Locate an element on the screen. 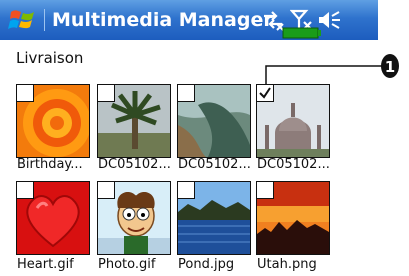 The image size is (409, 276). battery-icon is located at coordinates (301, 33).